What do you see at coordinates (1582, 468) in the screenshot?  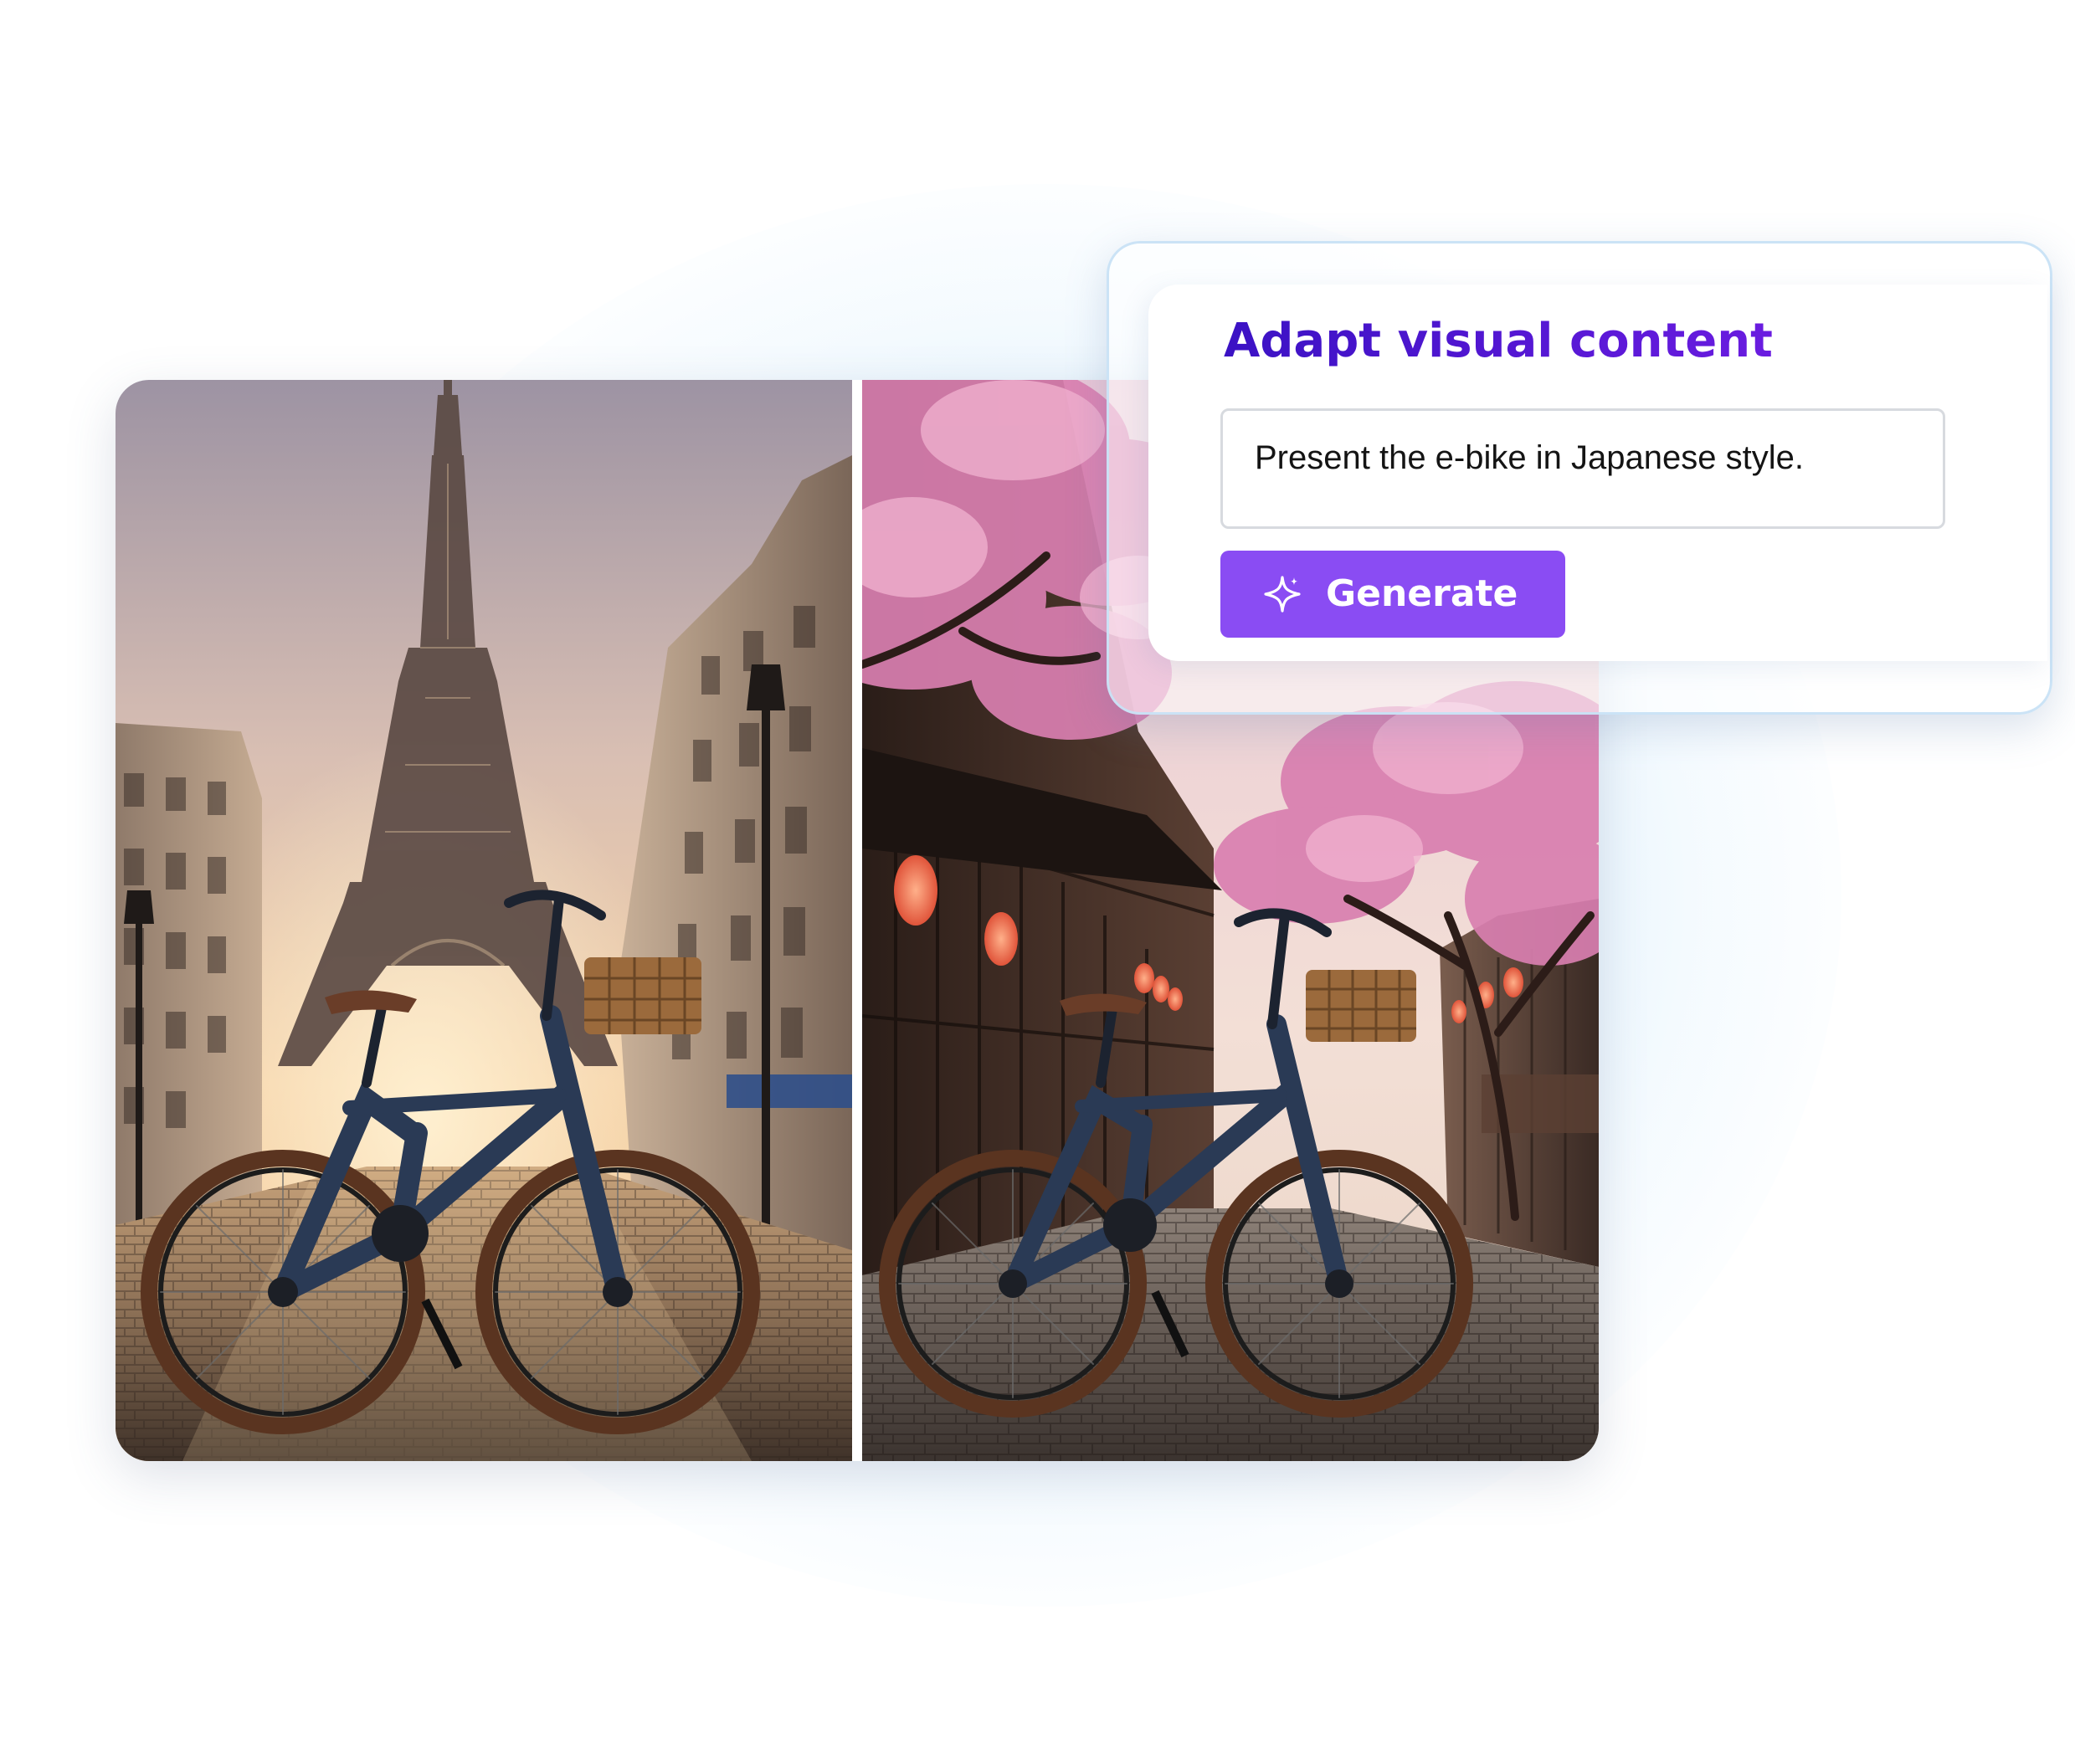 I see `prompt-input: Present the e-bike in Japanese style.` at bounding box center [1582, 468].